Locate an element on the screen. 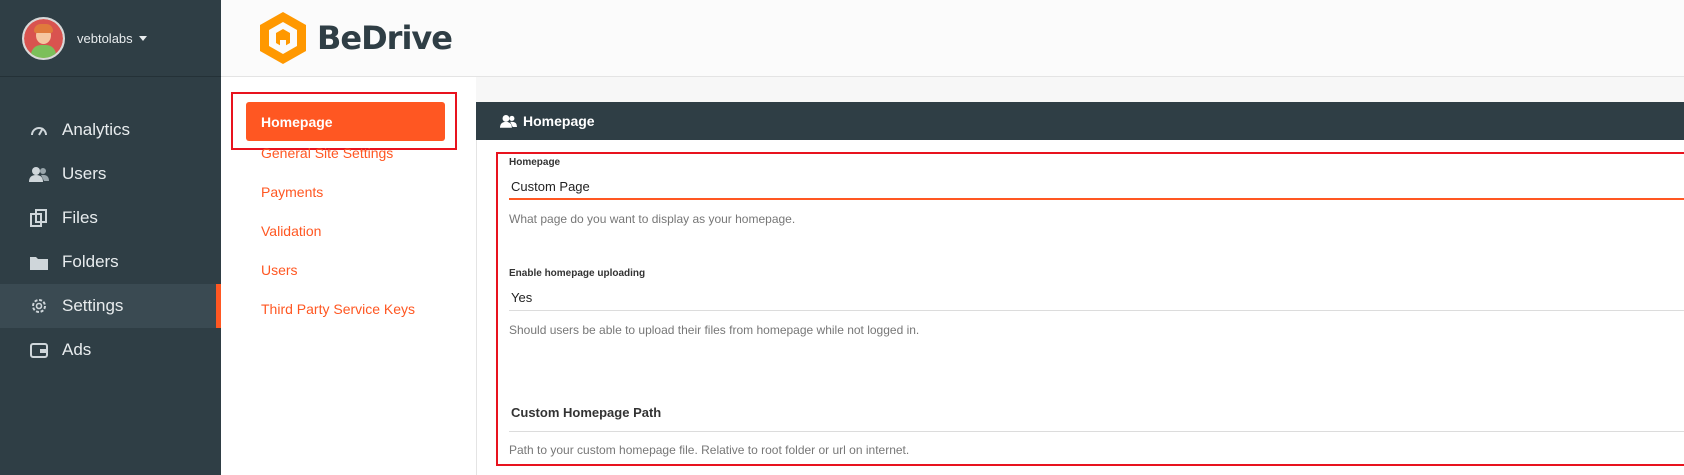 Image resolution: width=1684 pixels, height=475 pixels. subnav-item-users: Users is located at coordinates (279, 270).